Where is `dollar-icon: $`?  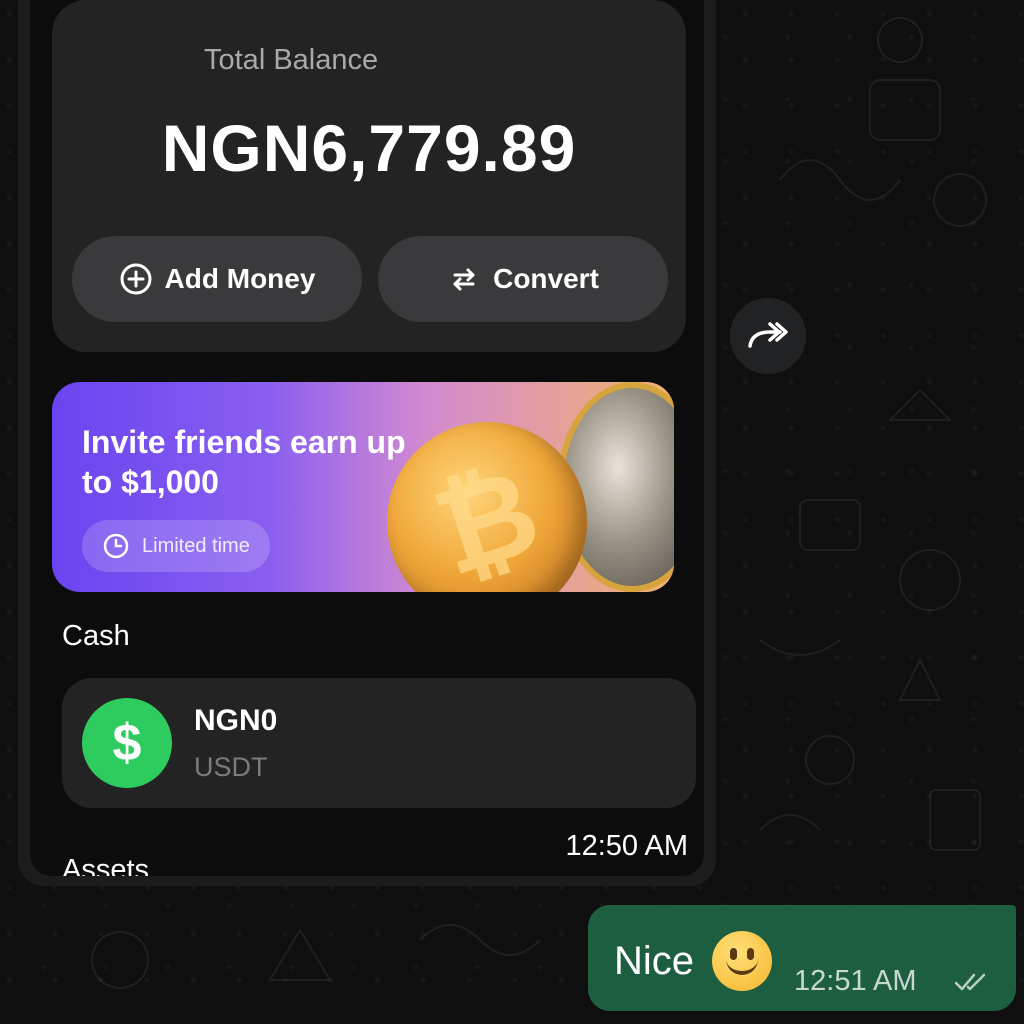
dollar-icon: $ is located at coordinates (127, 743).